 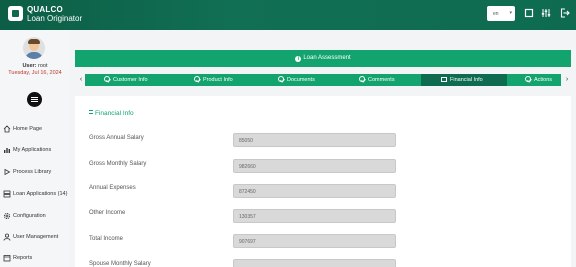 What do you see at coordinates (35, 259) in the screenshot?
I see `sidebar-item-reports: Reports` at bounding box center [35, 259].